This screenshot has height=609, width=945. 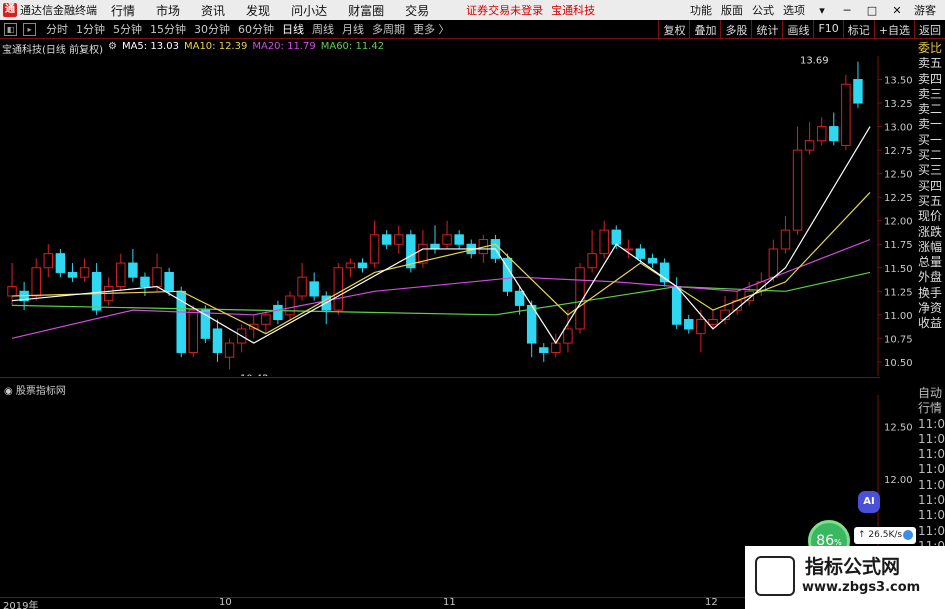 I want to click on period-weekly: 周线, so click(x=323, y=29).